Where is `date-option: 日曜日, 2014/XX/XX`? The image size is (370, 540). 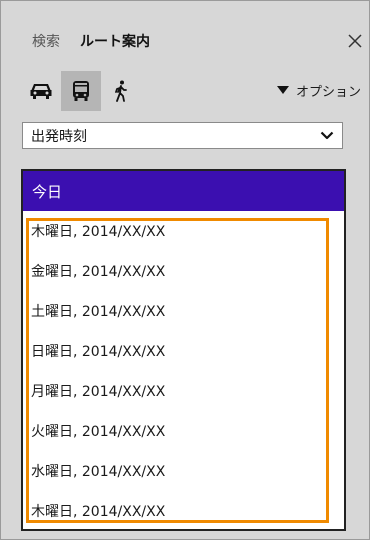
date-option: 日曜日, 2014/XX/XX is located at coordinates (183, 351).